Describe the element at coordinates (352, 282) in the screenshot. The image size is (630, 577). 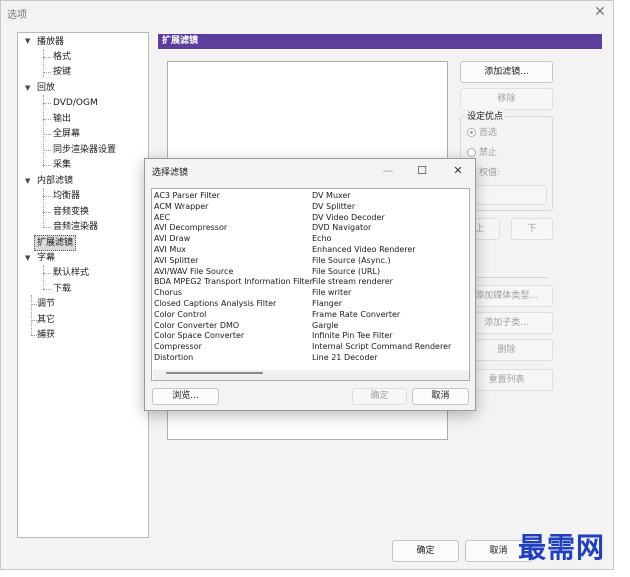
I see `filter-list-item: File stream renderer` at that location.